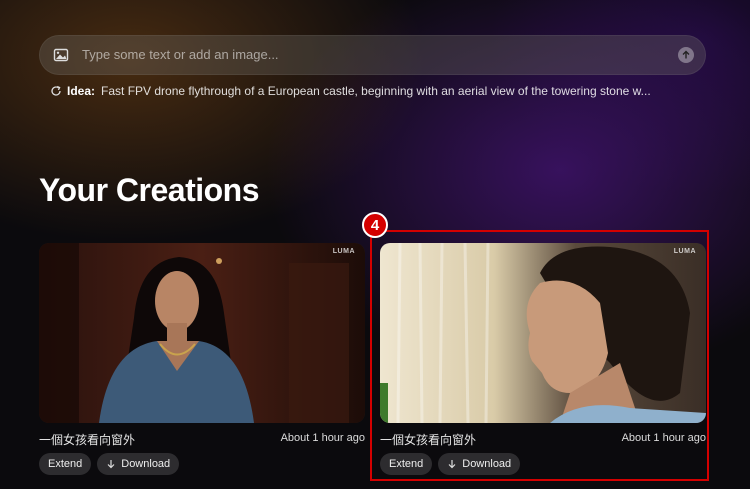 This screenshot has height=489, width=750. I want to click on download-button: Download, so click(138, 464).